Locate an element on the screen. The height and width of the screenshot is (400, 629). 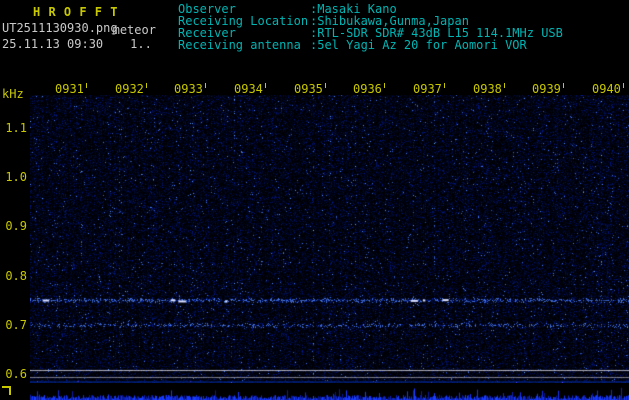
counter-label: 1.. is located at coordinates (141, 44).